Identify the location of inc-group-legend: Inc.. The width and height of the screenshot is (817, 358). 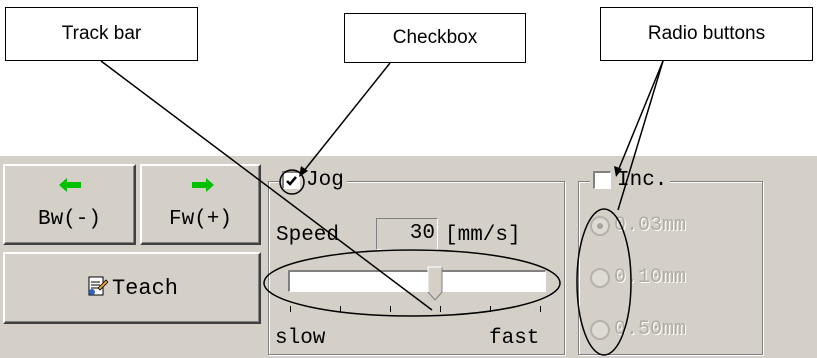
(630, 180).